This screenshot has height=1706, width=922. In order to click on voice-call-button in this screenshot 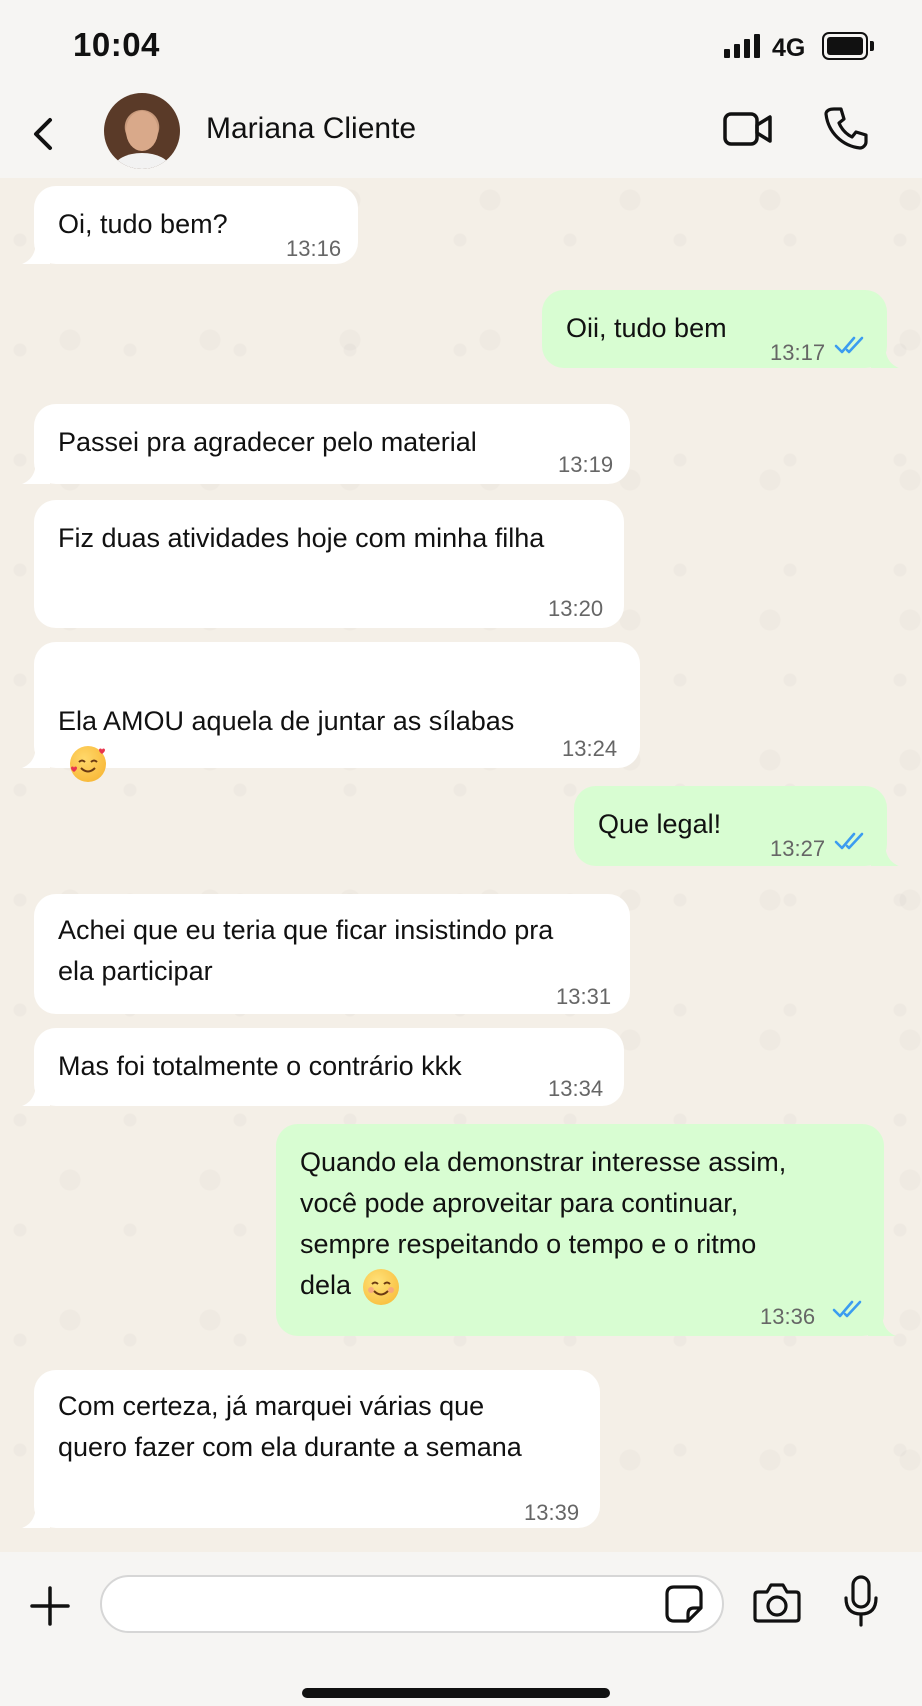, I will do `click(846, 128)`.